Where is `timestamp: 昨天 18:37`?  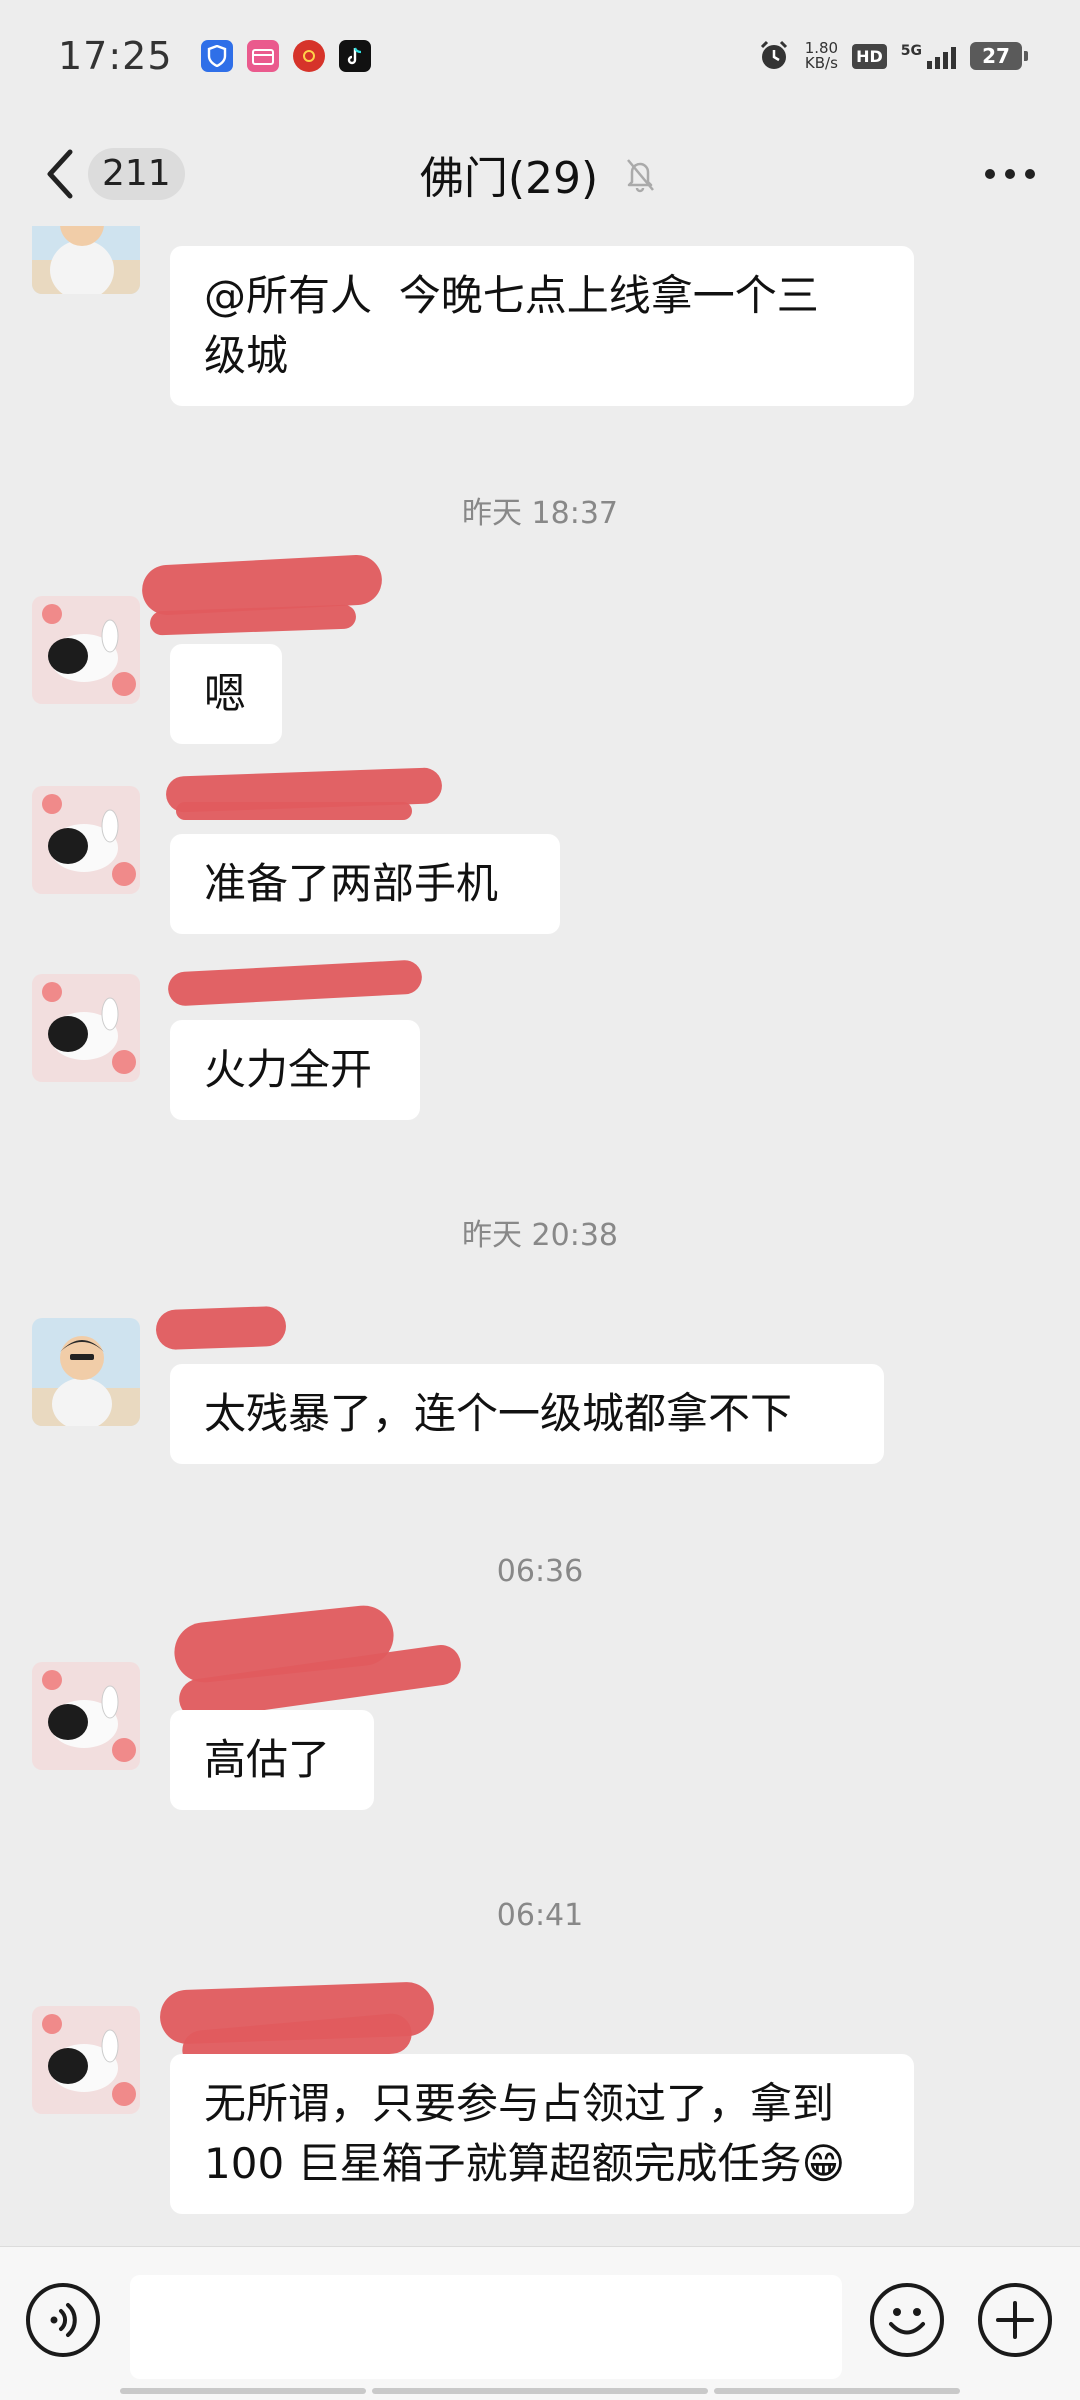
timestamp: 昨天 18:37 is located at coordinates (540, 513).